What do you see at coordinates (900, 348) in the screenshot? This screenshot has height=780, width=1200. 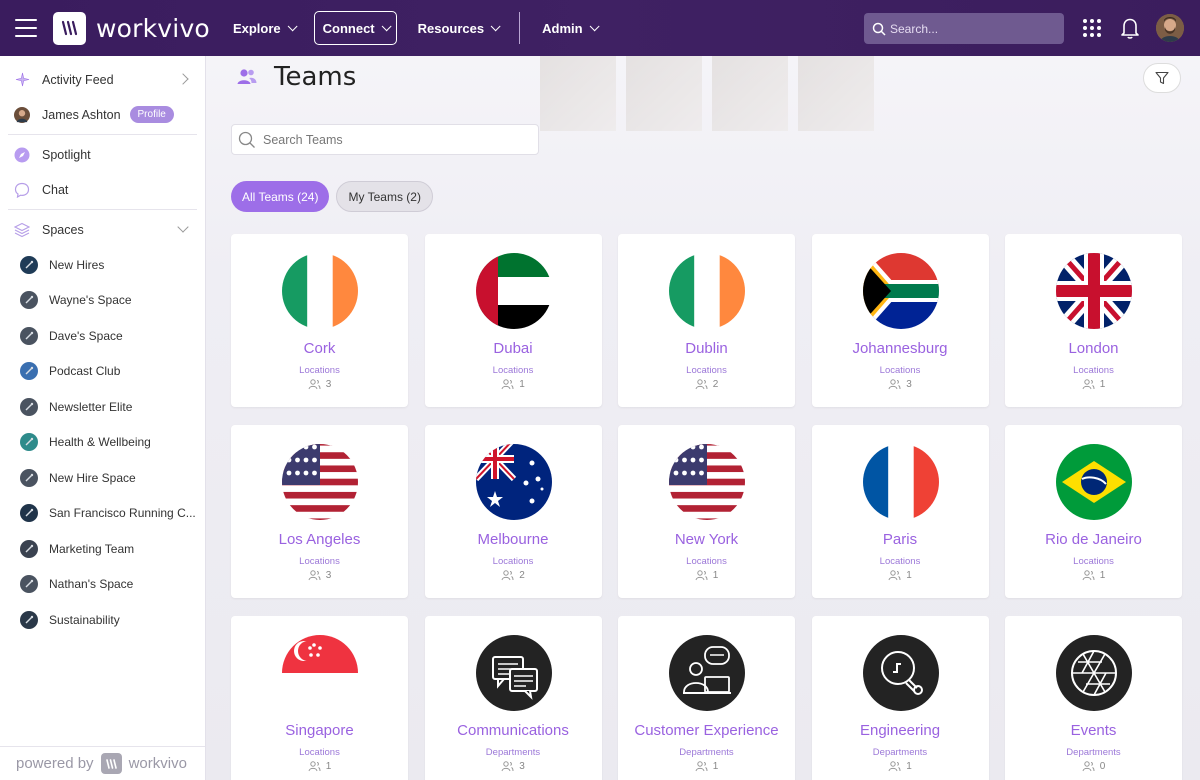 I see `team-name: Johannesburg` at bounding box center [900, 348].